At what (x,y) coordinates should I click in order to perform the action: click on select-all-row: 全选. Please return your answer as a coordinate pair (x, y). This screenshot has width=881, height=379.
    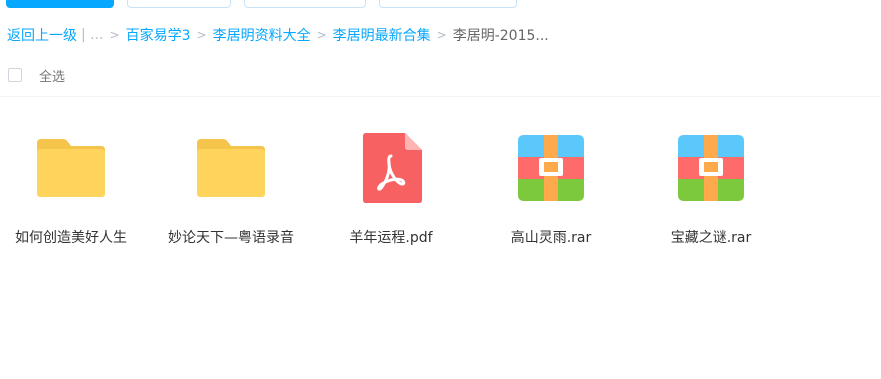
    Looking at the image, I should click on (36, 75).